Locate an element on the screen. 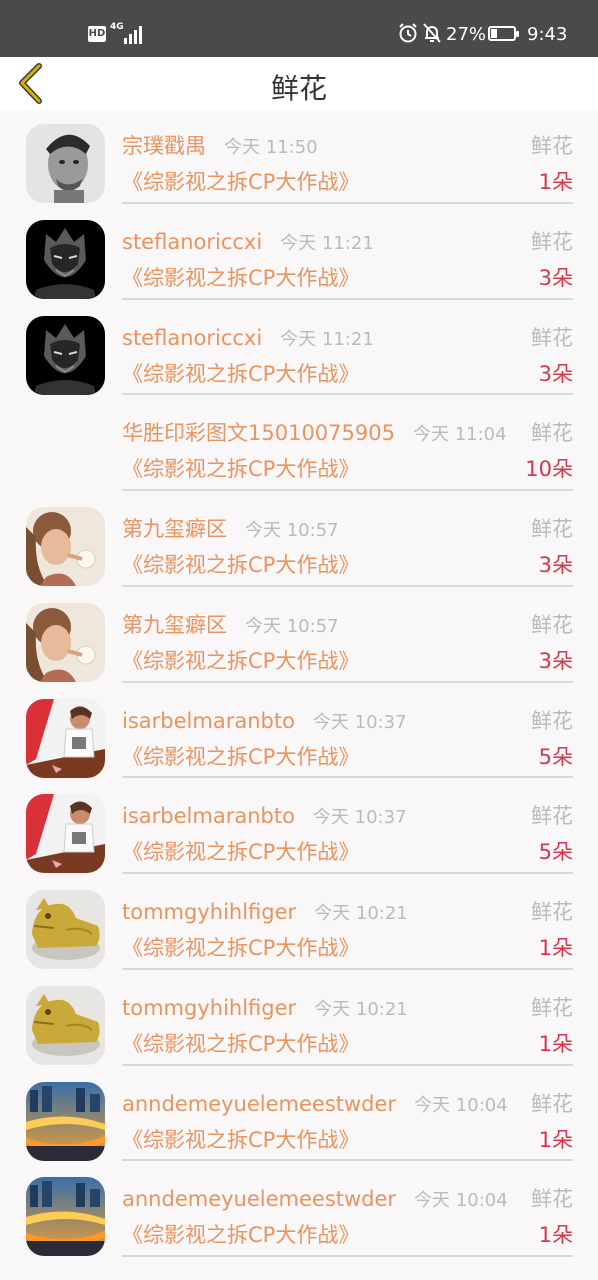 The image size is (598, 1280). signal-icon is located at coordinates (133, 34).